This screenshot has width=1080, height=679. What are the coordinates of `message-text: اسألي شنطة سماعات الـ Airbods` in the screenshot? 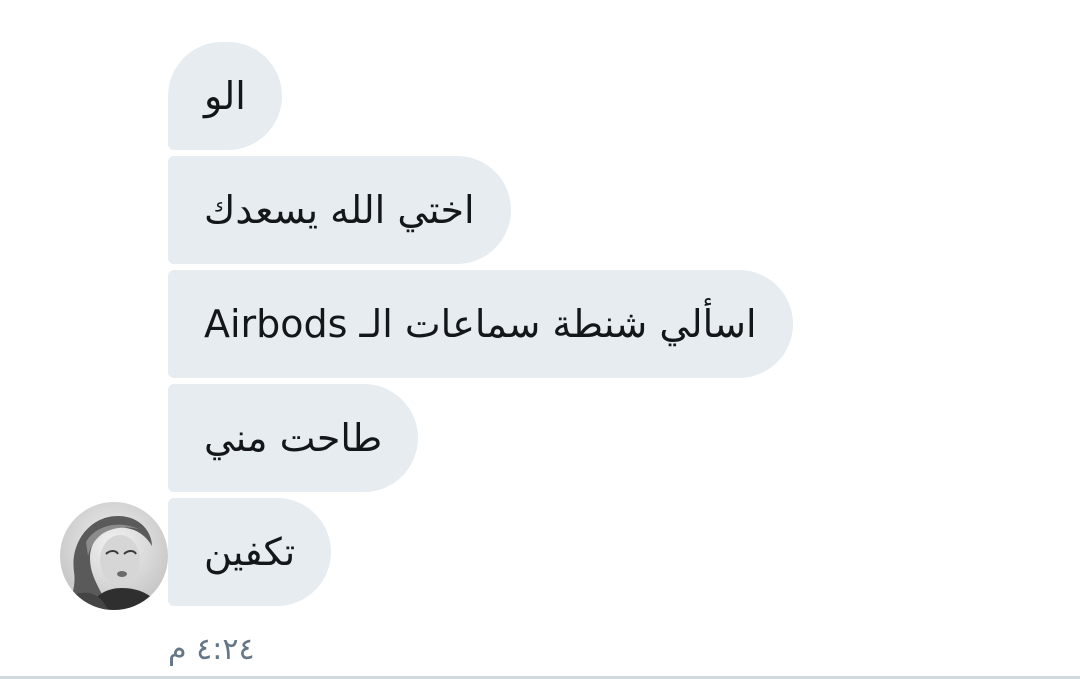 It's located at (480, 324).